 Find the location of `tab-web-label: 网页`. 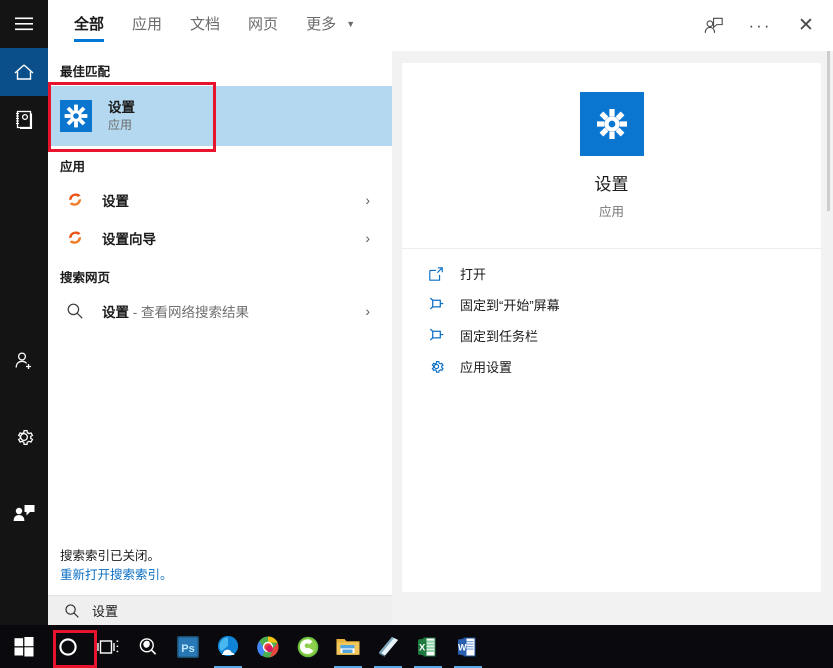

tab-web-label: 网页 is located at coordinates (263, 24).